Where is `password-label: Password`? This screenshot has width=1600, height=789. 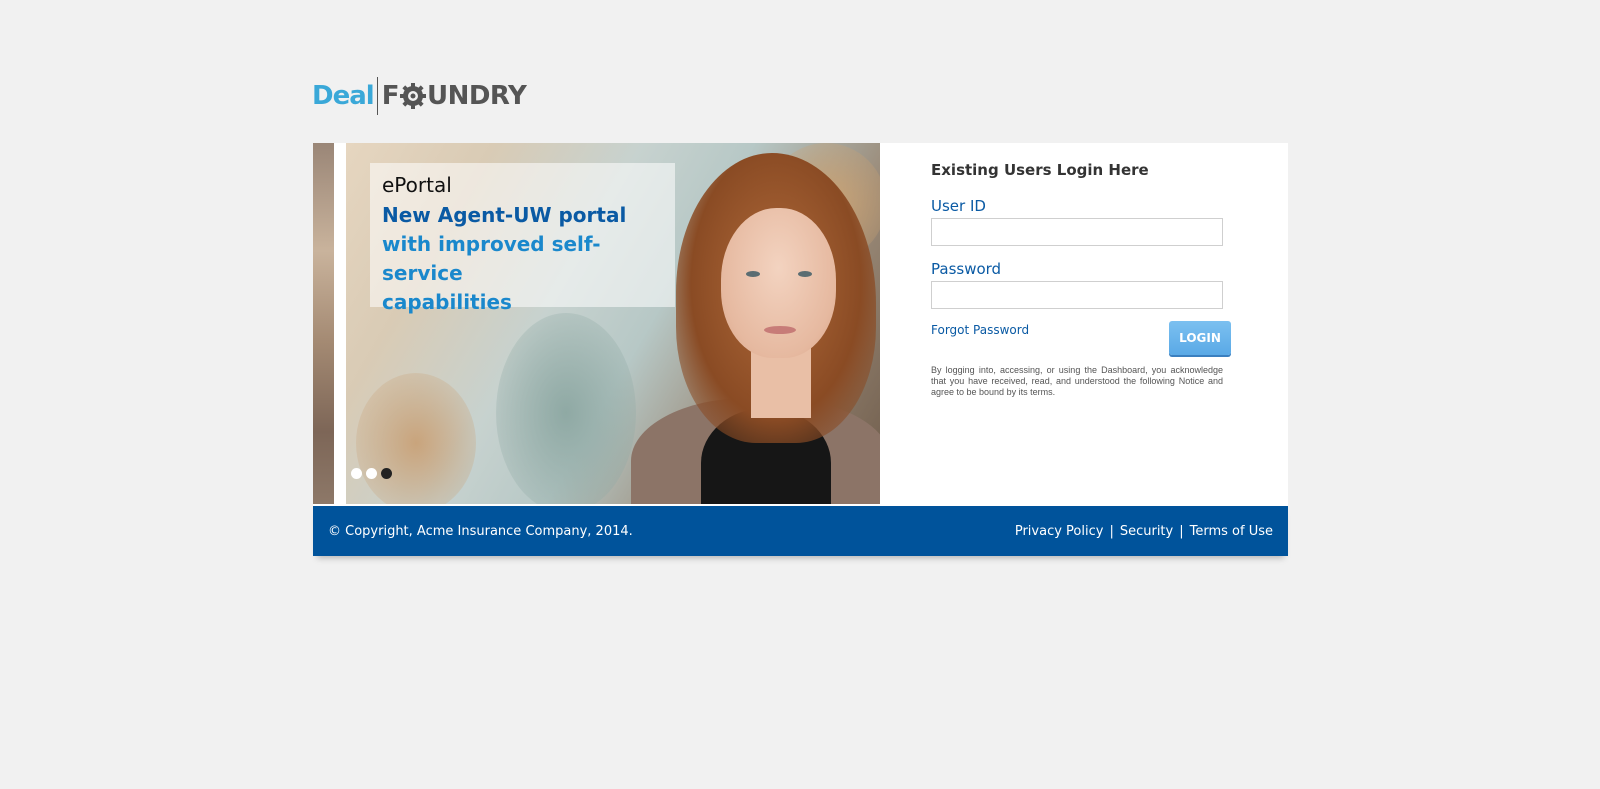 password-label: Password is located at coordinates (966, 269).